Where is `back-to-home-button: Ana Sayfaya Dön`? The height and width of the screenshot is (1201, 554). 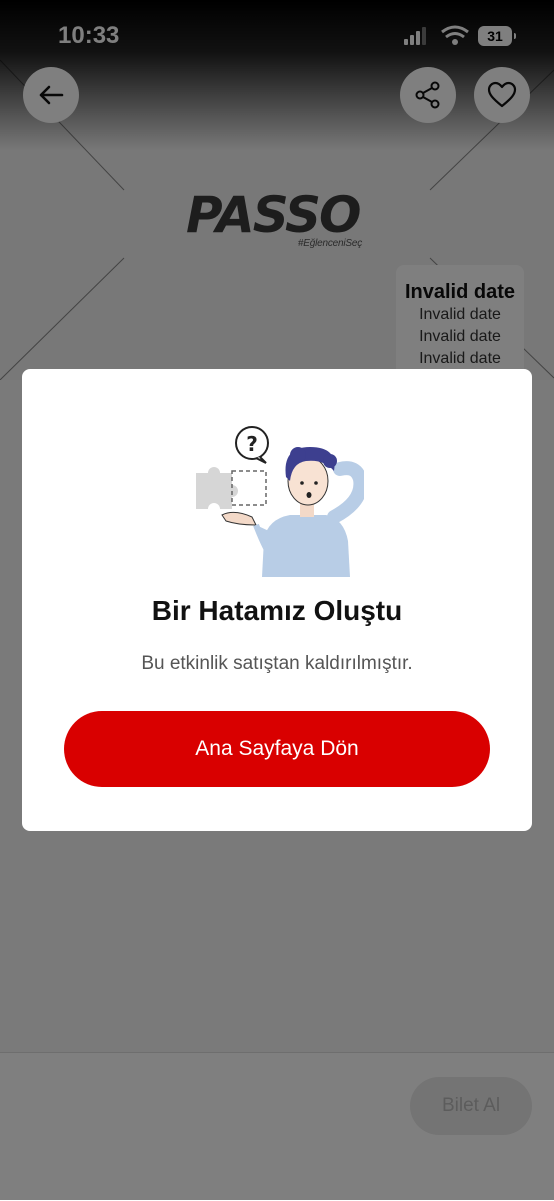
back-to-home-button: Ana Sayfaya Dön is located at coordinates (277, 749).